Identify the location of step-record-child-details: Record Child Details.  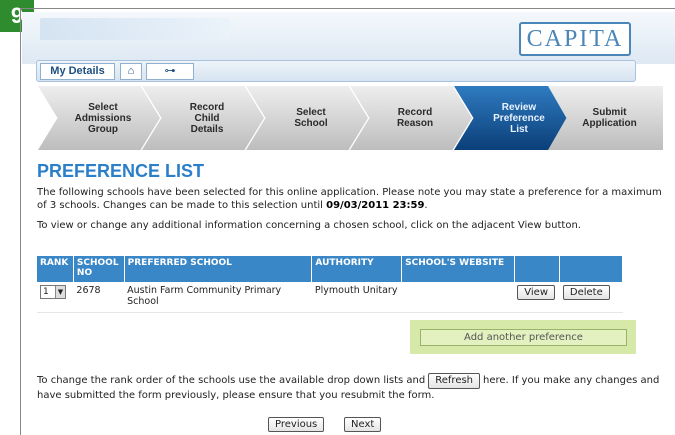
(203, 118).